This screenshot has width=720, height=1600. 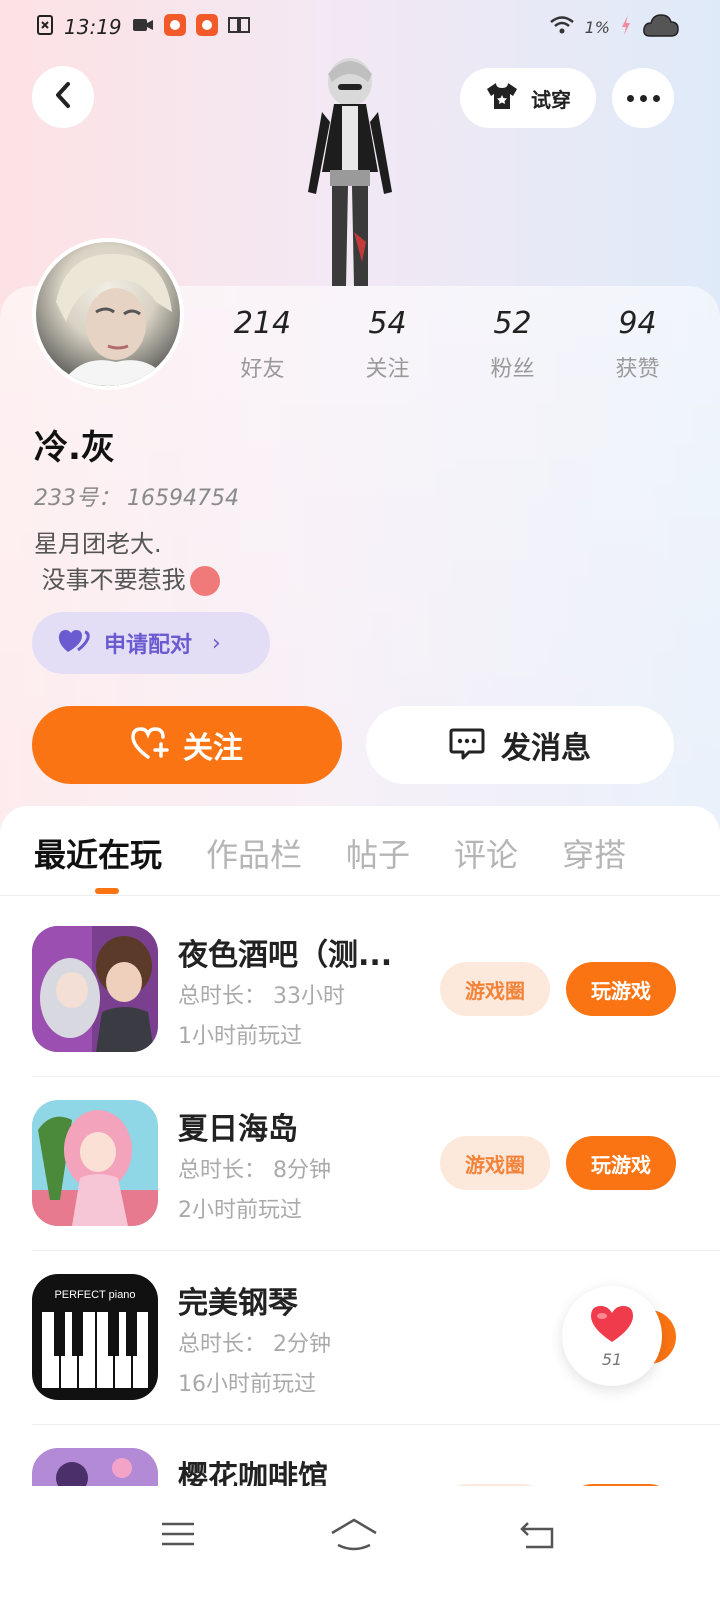 What do you see at coordinates (387, 344) in the screenshot?
I see `stat-following: 54 关注` at bounding box center [387, 344].